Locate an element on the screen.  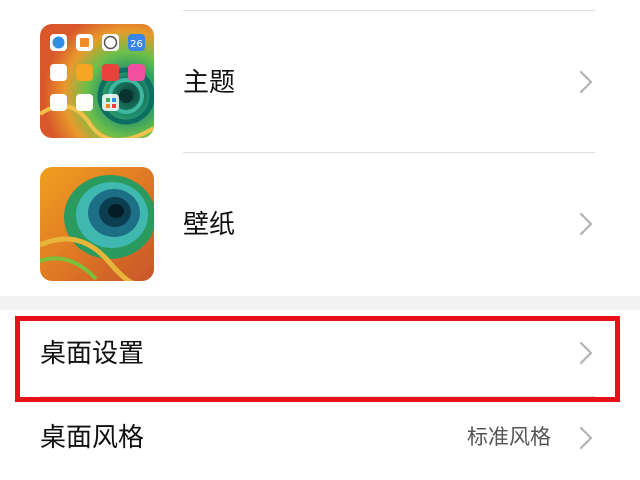
calendar-icon-text: 26 is located at coordinates (136, 44).